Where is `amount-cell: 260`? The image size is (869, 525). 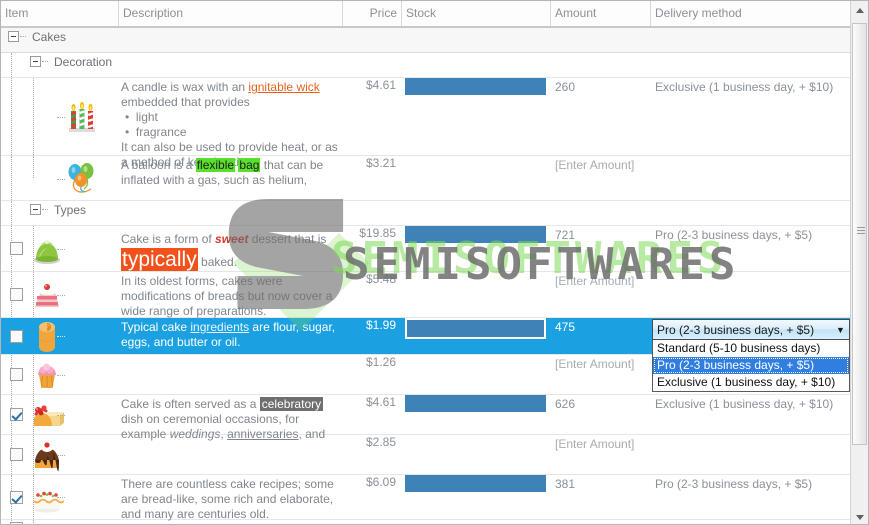
amount-cell: 260 is located at coordinates (601, 116).